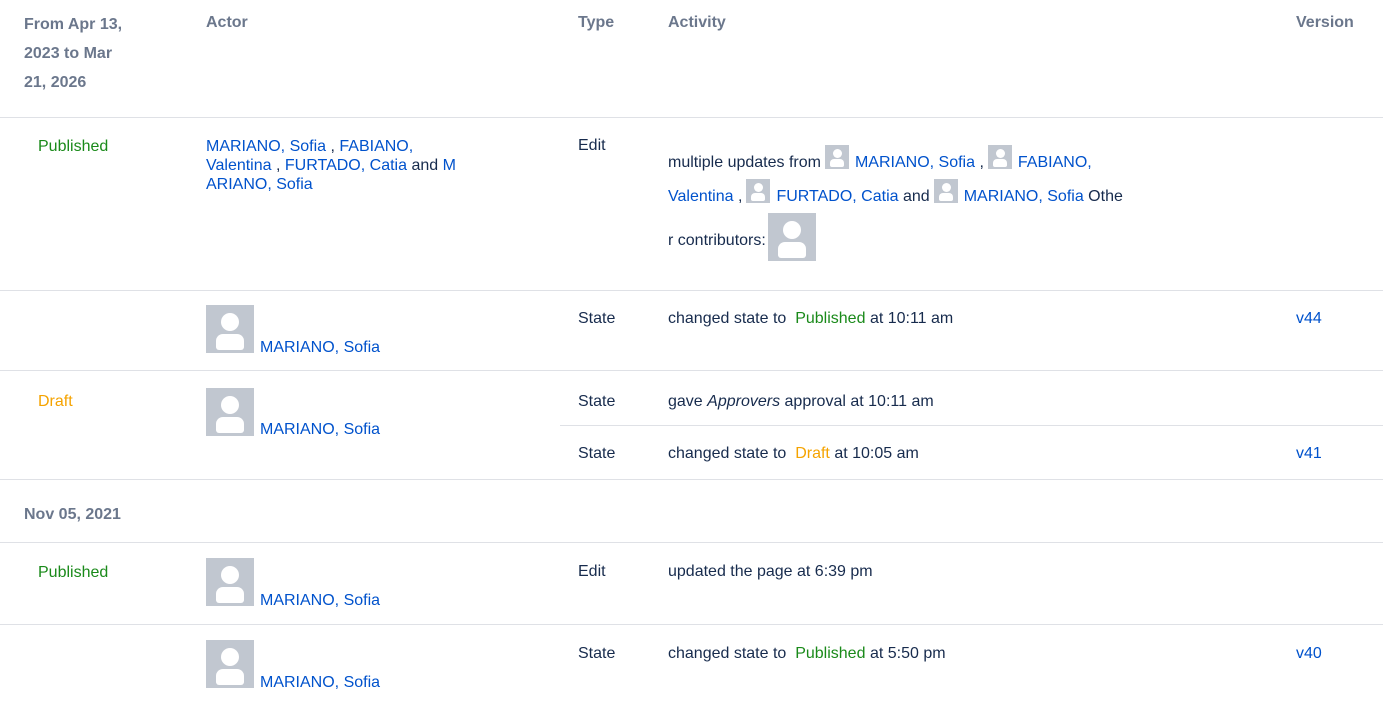  What do you see at coordinates (1309, 654) in the screenshot?
I see `version-link: v40` at bounding box center [1309, 654].